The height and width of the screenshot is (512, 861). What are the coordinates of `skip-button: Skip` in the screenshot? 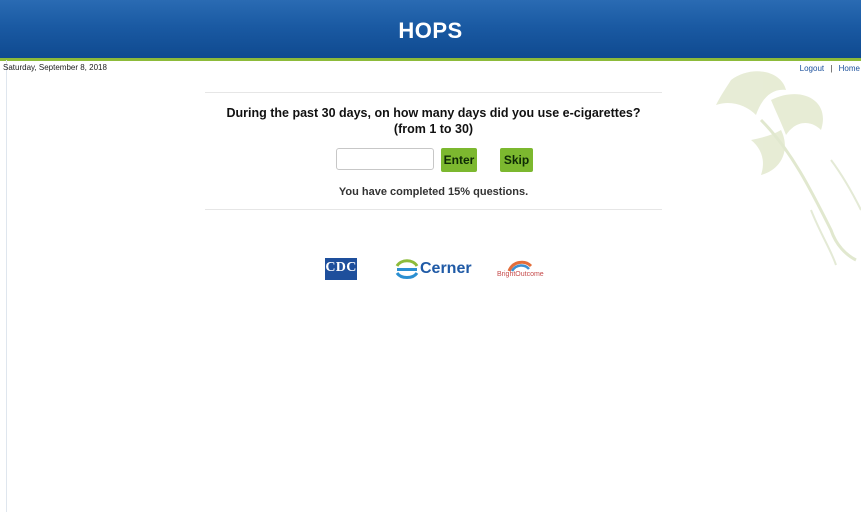 It's located at (516, 160).